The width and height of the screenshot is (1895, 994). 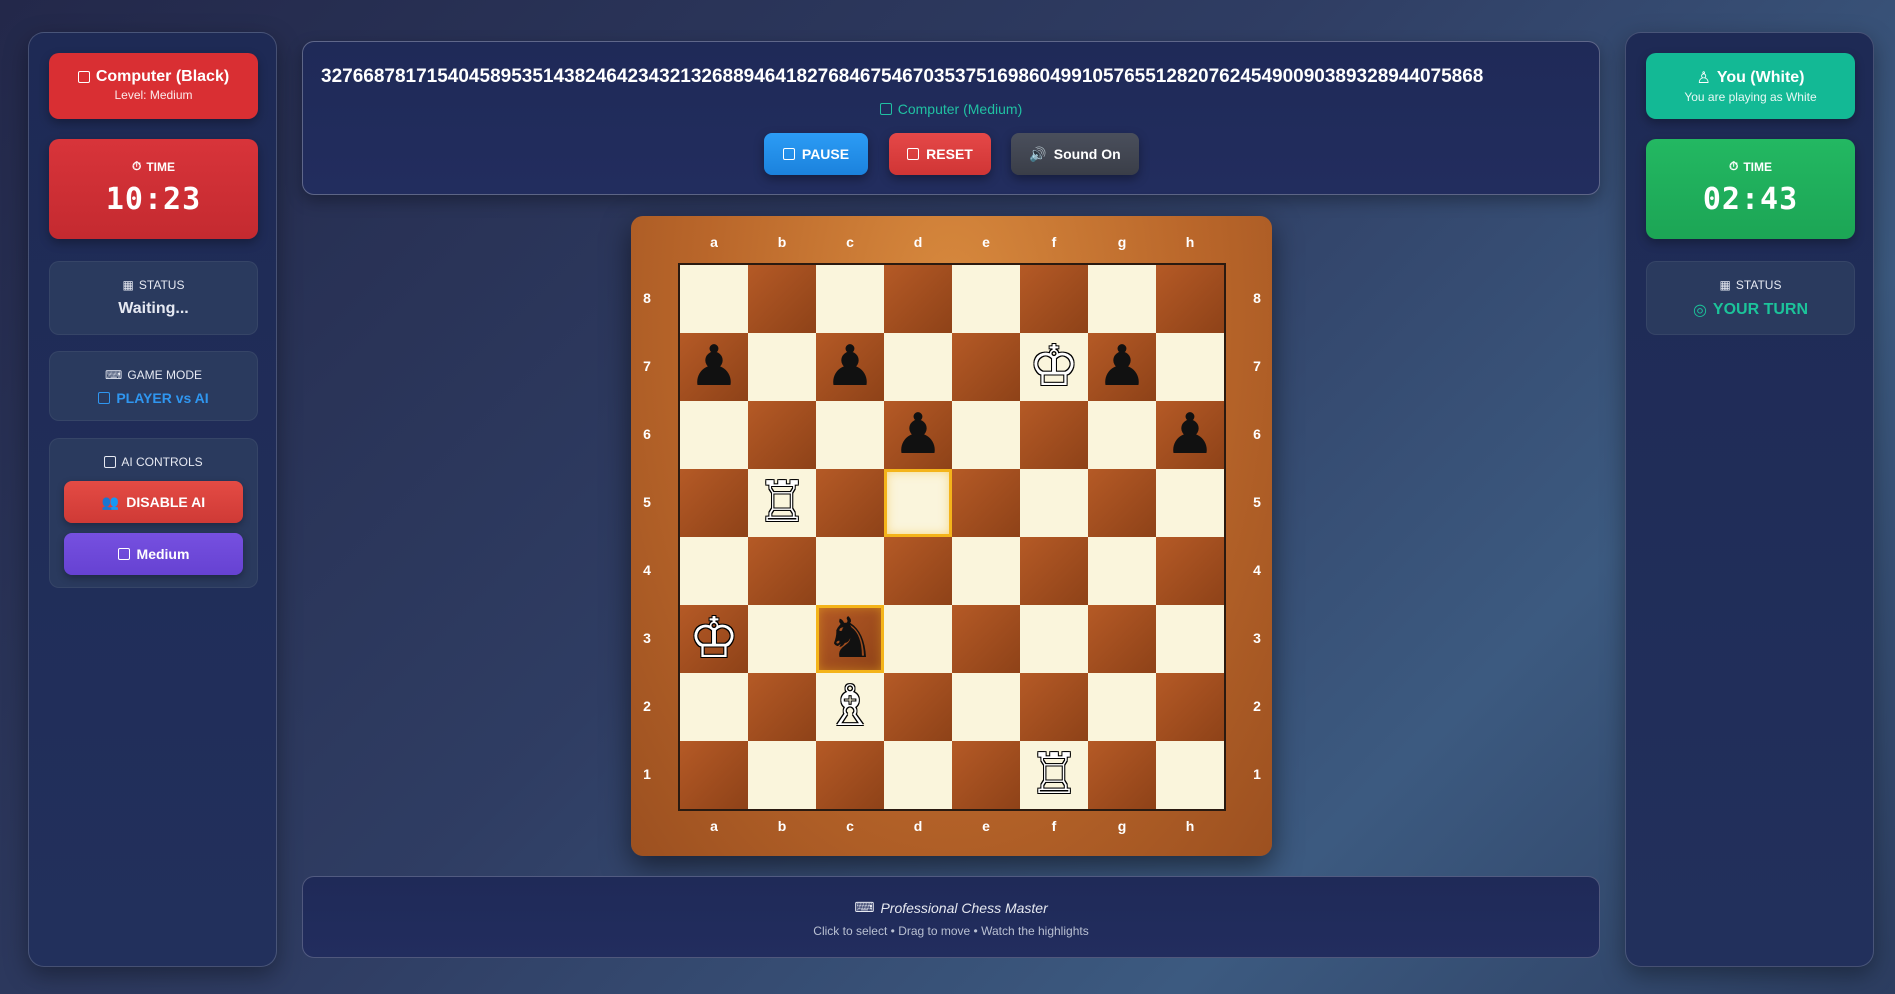 What do you see at coordinates (1190, 775) in the screenshot?
I see `square-h1` at bounding box center [1190, 775].